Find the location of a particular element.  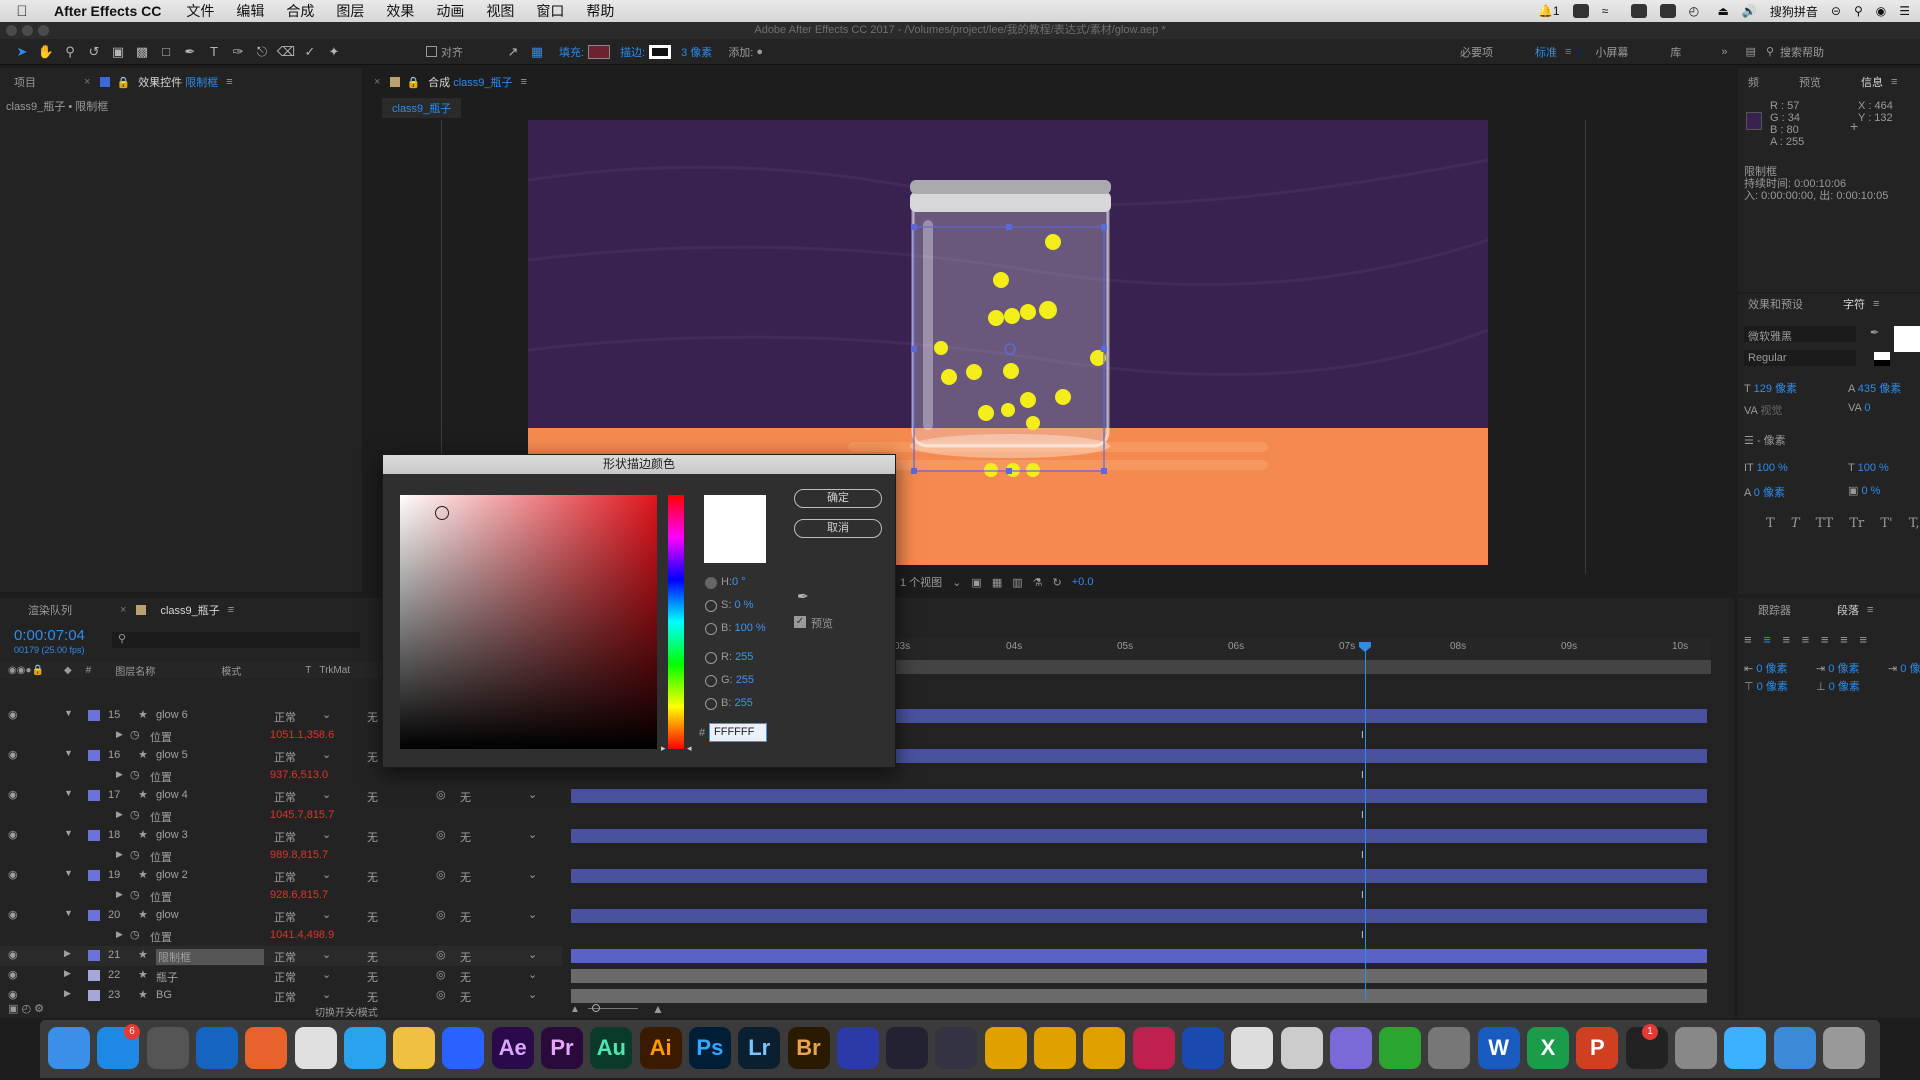

views-select: 1 个视图 is located at coordinates (921, 582).